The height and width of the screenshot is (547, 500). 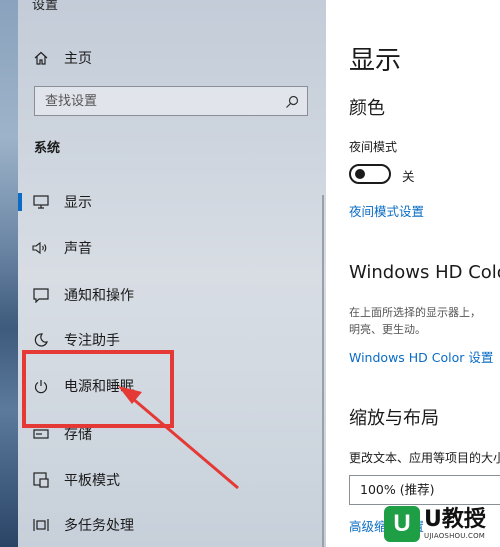 What do you see at coordinates (78, 59) in the screenshot?
I see `home-label: 主页` at bounding box center [78, 59].